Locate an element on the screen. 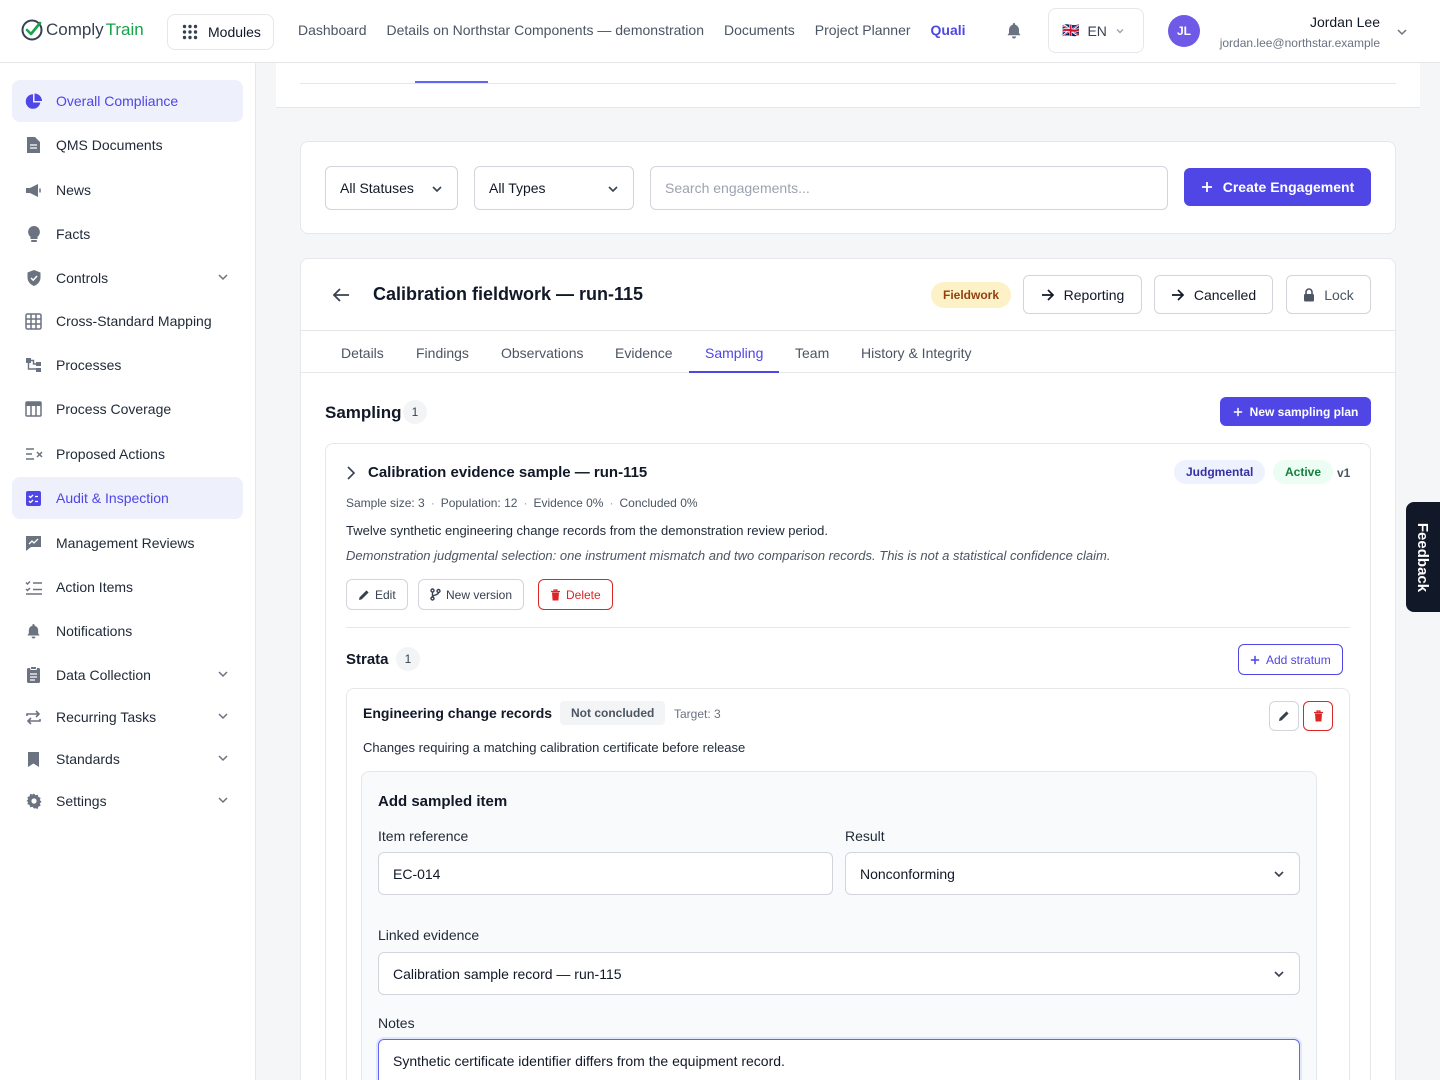 The width and height of the screenshot is (1440, 1080). topnav-quali: Quali is located at coordinates (948, 30).